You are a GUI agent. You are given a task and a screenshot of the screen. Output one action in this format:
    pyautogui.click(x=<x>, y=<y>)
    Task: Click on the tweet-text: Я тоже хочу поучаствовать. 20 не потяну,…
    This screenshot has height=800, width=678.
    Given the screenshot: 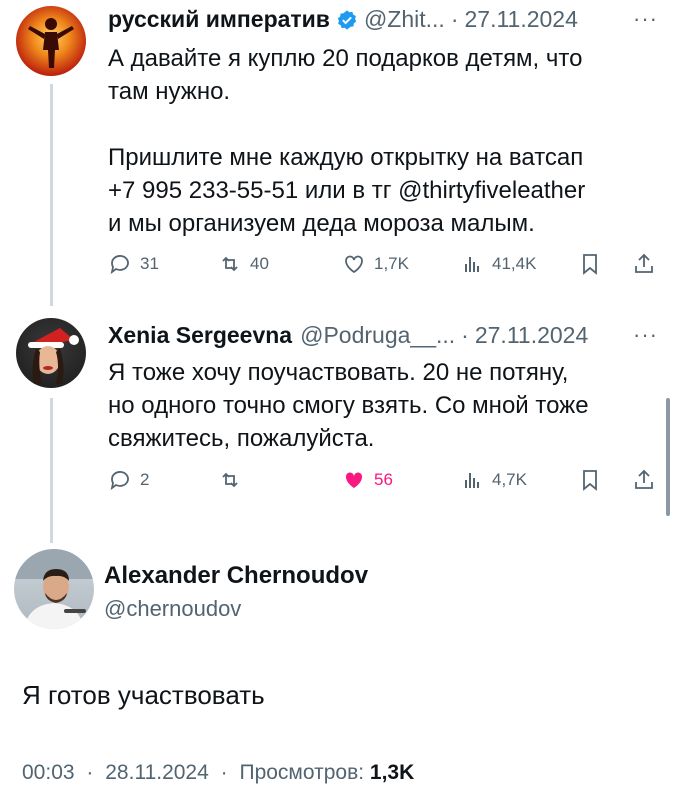 What is the action you would take?
    pyautogui.click(x=348, y=405)
    